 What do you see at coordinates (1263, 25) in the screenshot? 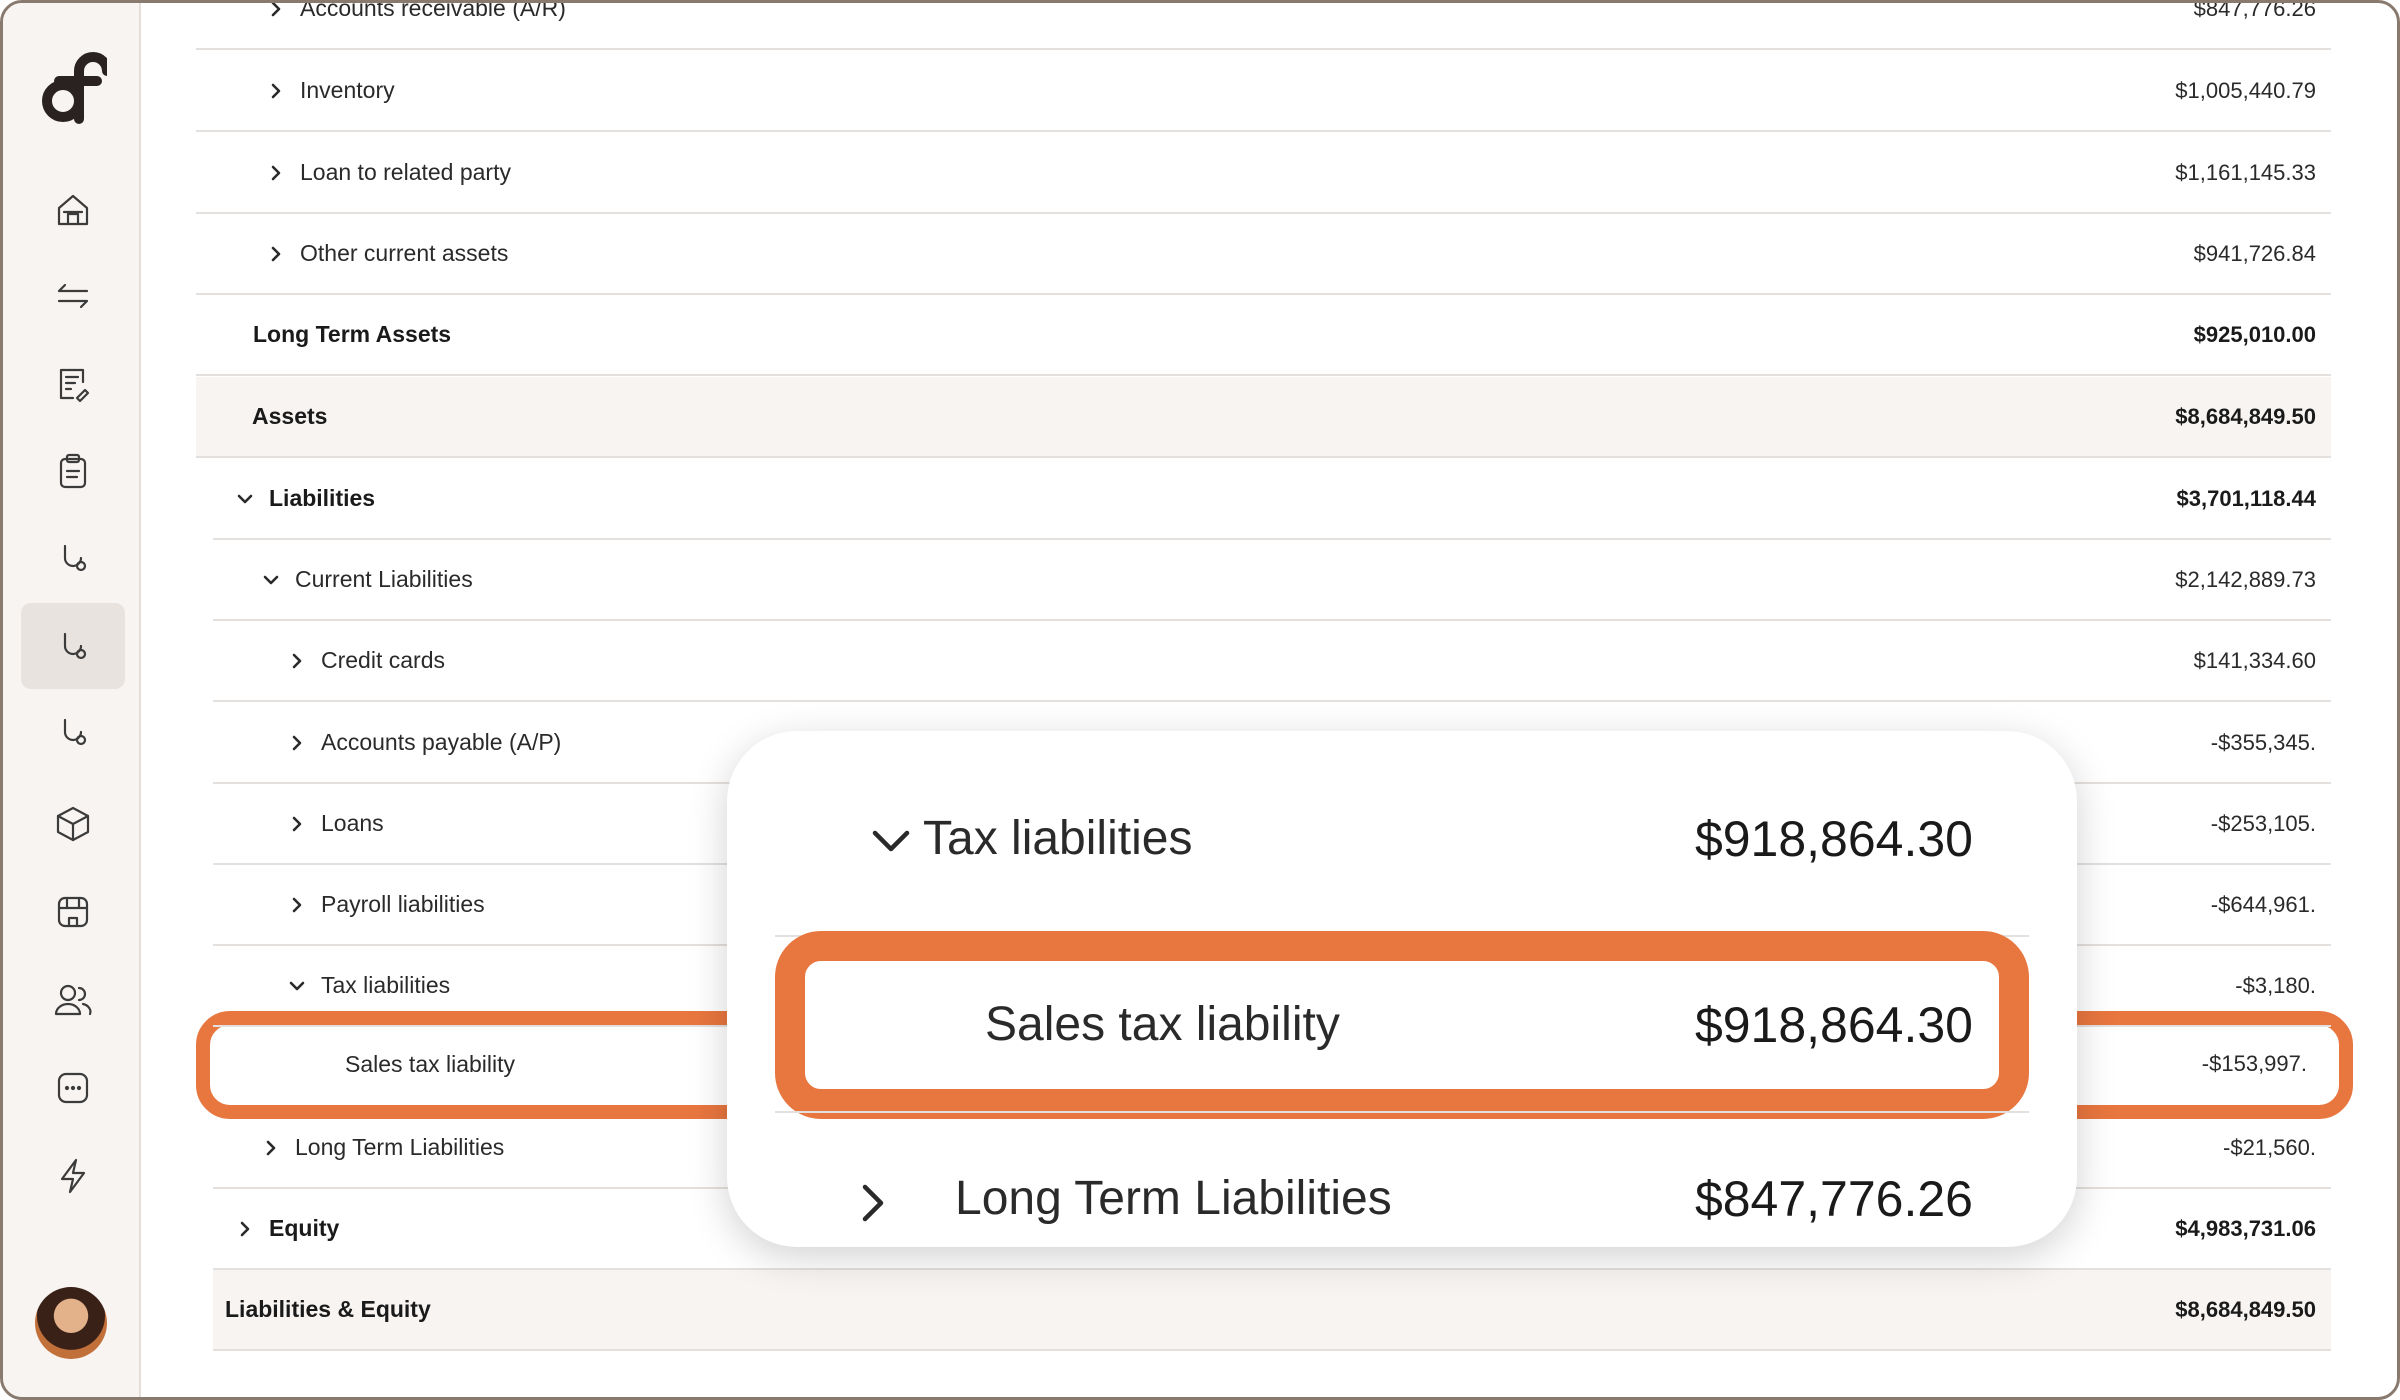
I see `table-row: Accounts receivable (A/R) $847,776.26` at bounding box center [1263, 25].